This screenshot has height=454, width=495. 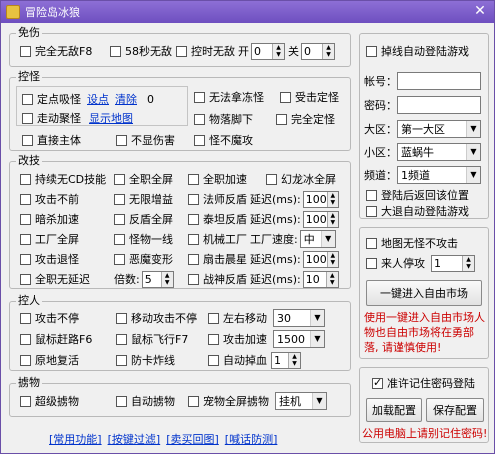 I want to click on auto-blood-spinner: 1 ▲ ▼, so click(x=286, y=360).